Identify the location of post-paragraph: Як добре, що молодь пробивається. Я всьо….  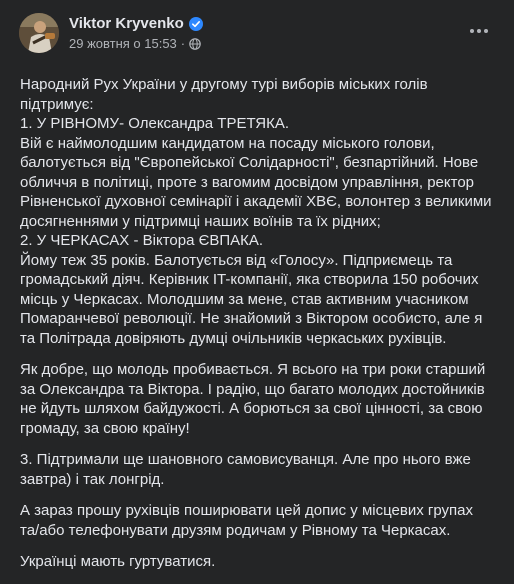
(262, 399).